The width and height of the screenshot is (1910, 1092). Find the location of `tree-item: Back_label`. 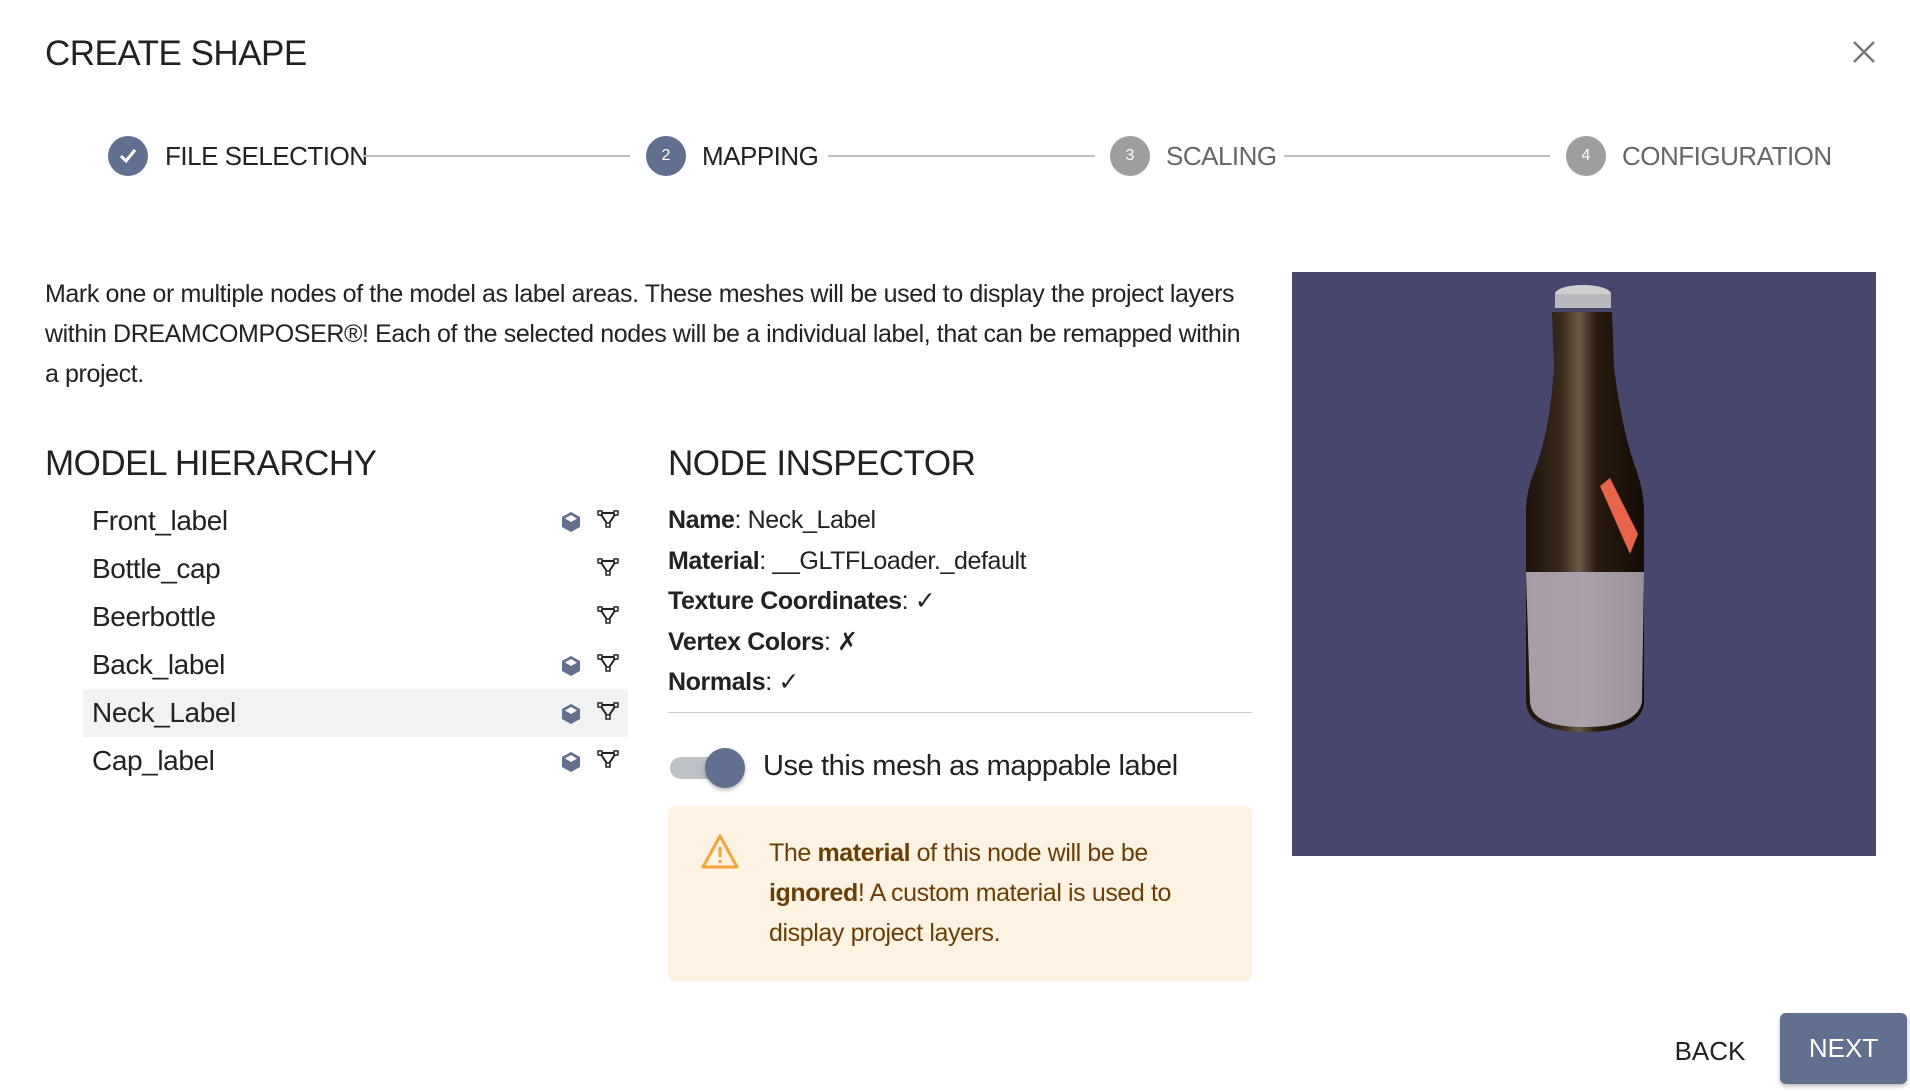

tree-item: Back_label is located at coordinates (355, 665).